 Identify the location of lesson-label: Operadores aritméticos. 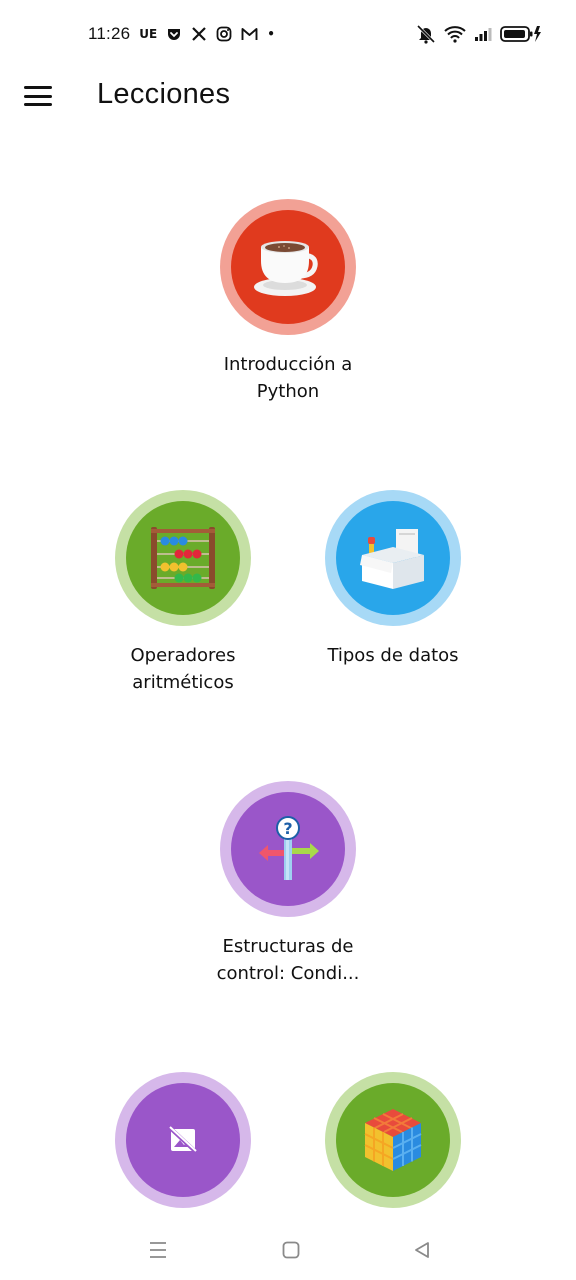
(183, 669).